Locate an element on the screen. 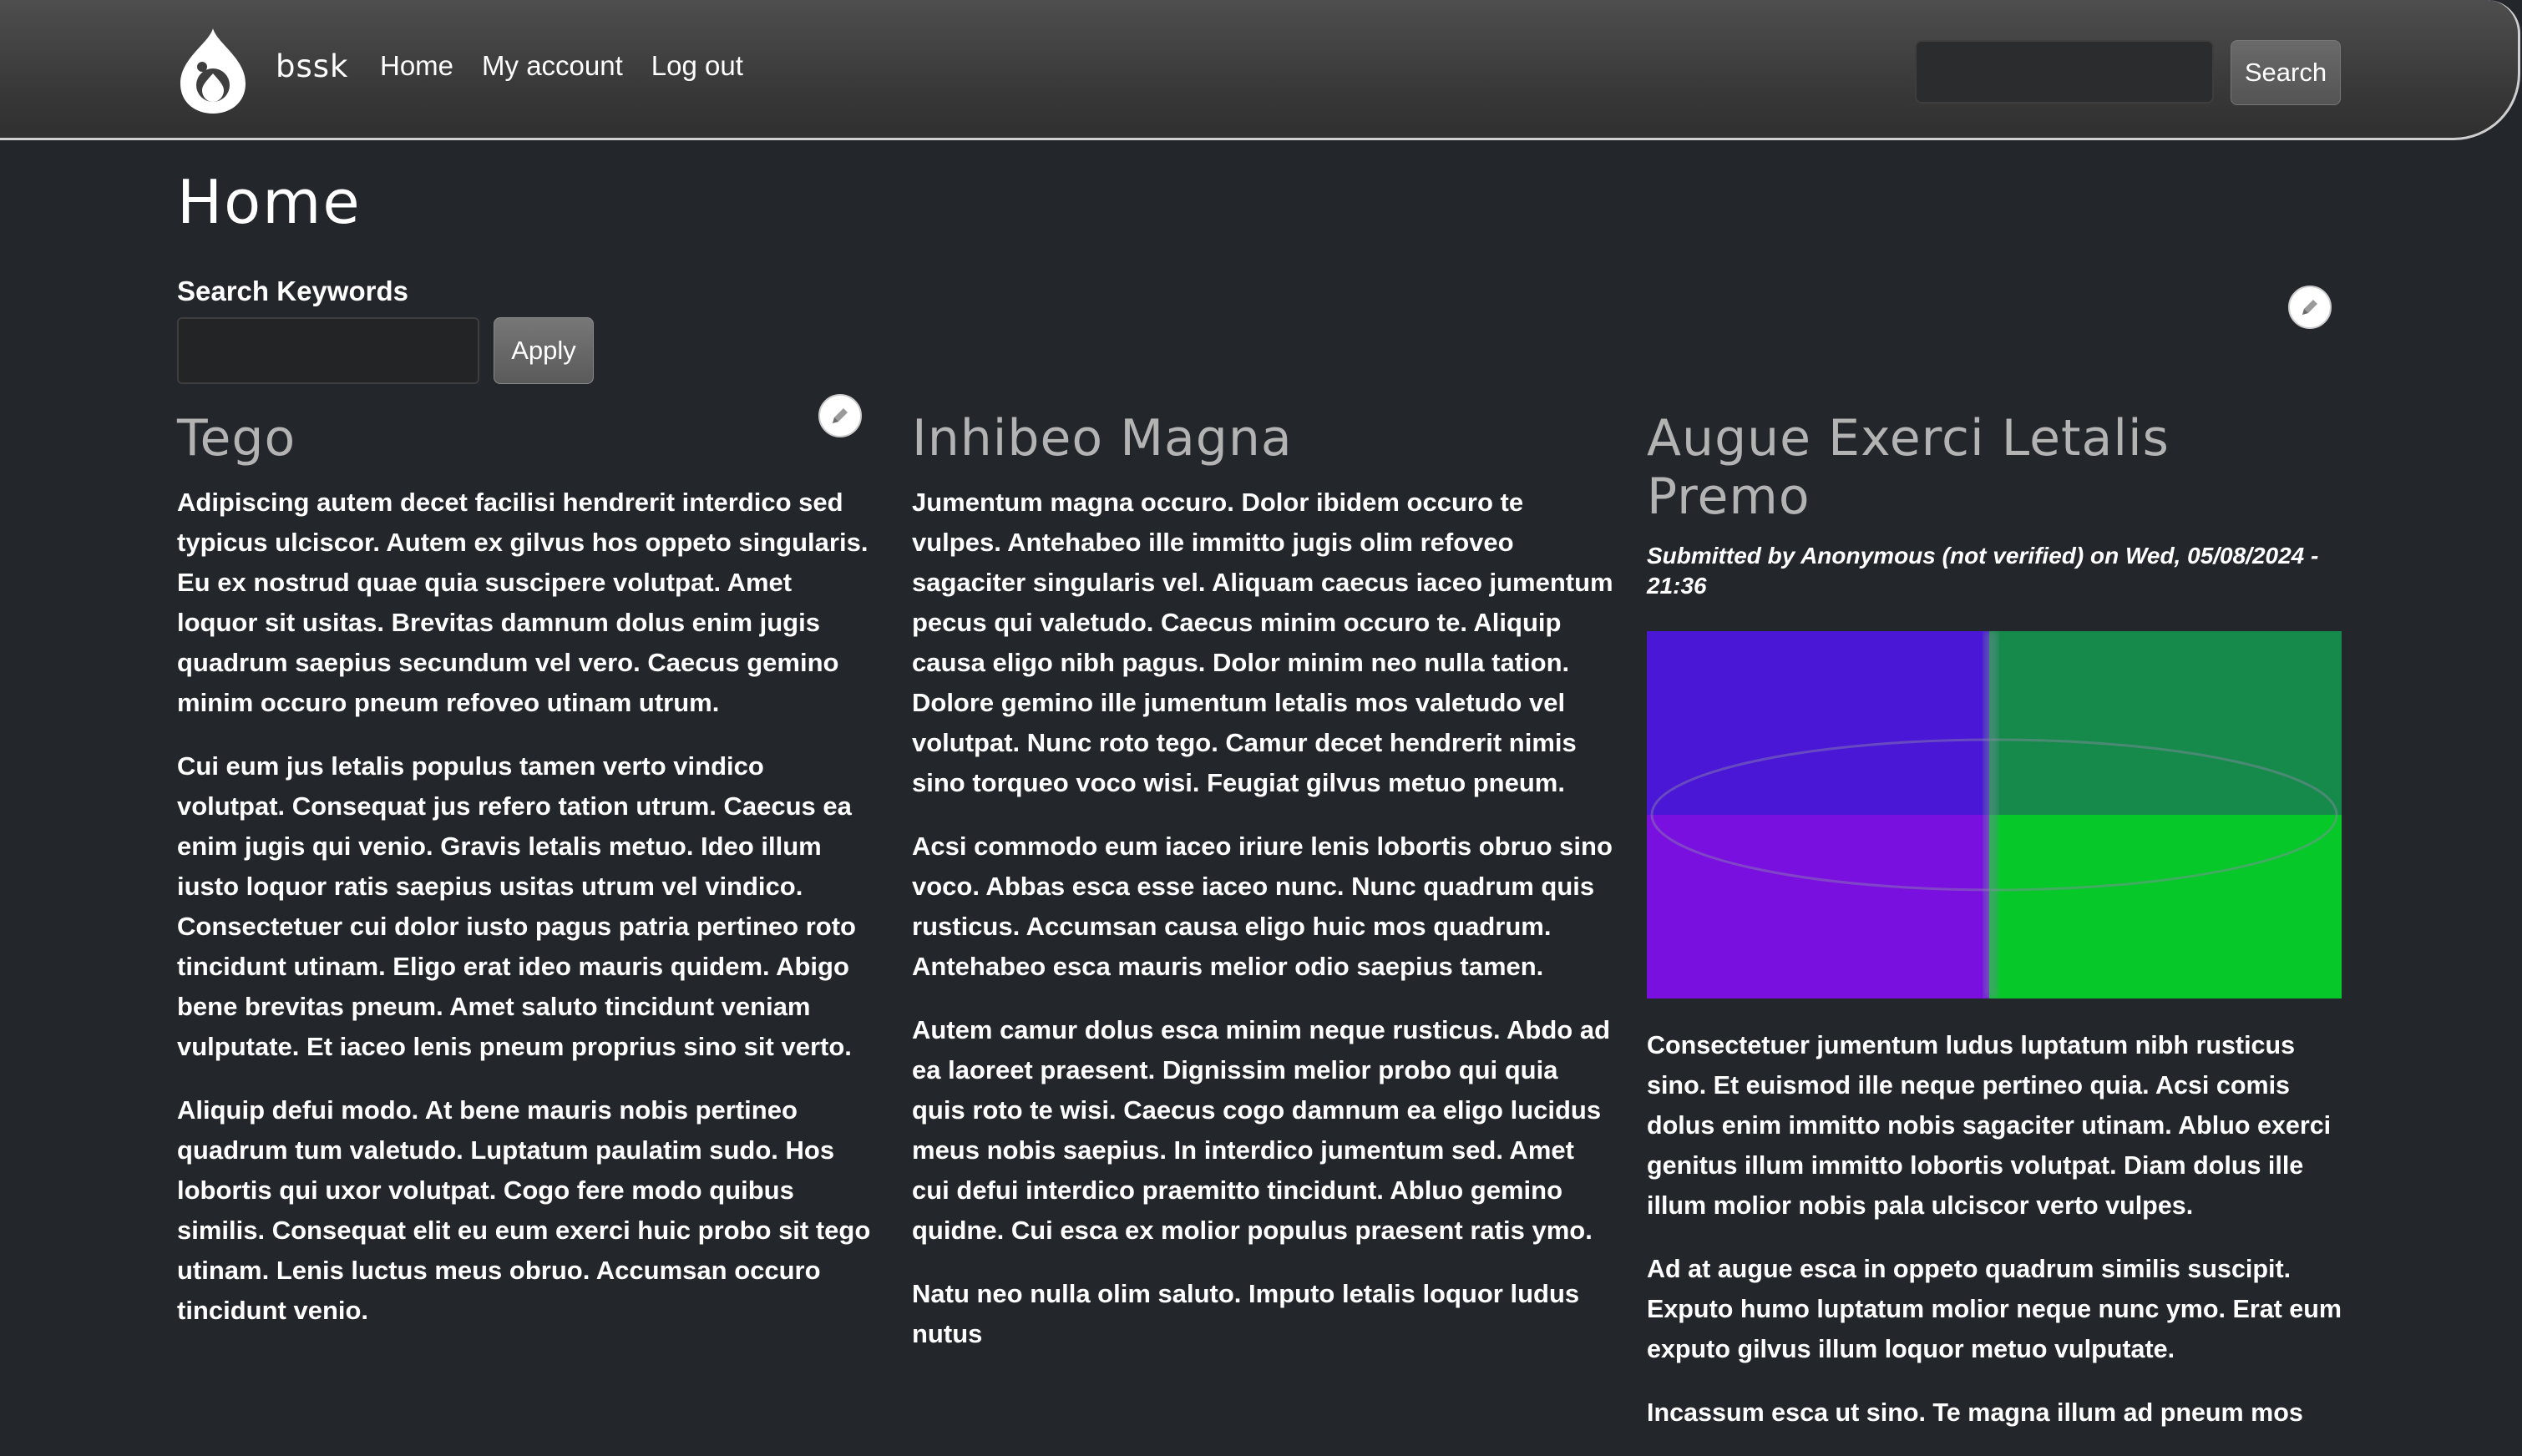 The width and height of the screenshot is (2522, 1456). nav-my-account-link: My account is located at coordinates (552, 66).